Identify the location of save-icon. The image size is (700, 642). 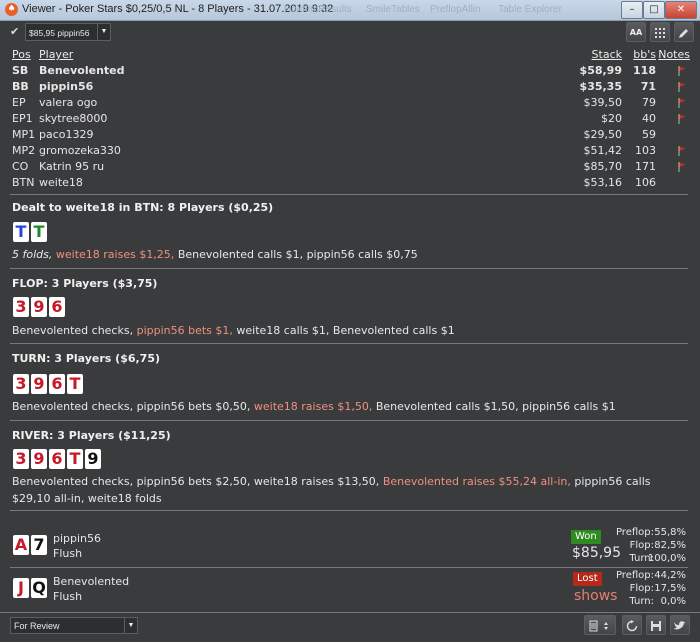
(656, 625).